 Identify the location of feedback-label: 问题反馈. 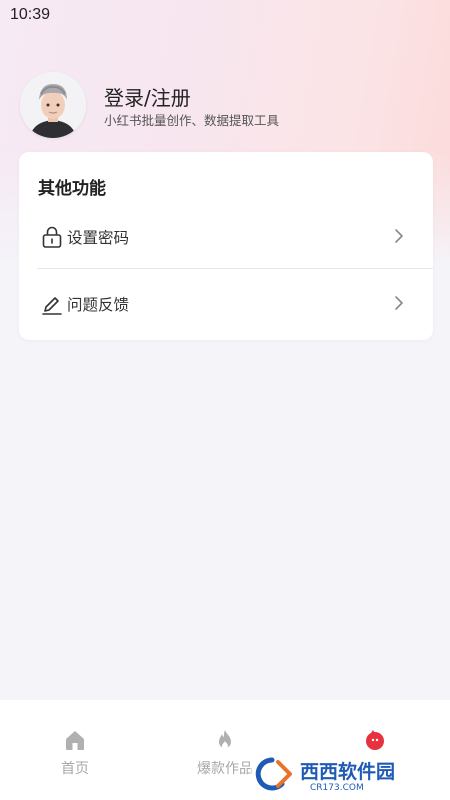
(98, 305).